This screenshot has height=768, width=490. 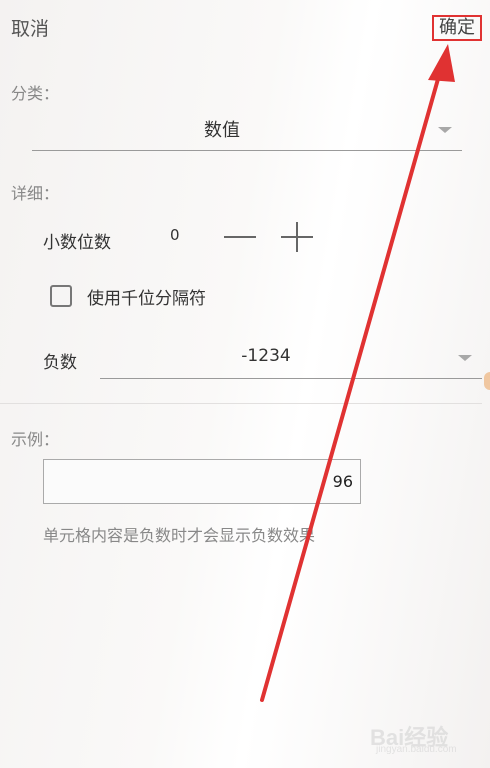 I want to click on negative-number-label: 负数, so click(x=60, y=363).